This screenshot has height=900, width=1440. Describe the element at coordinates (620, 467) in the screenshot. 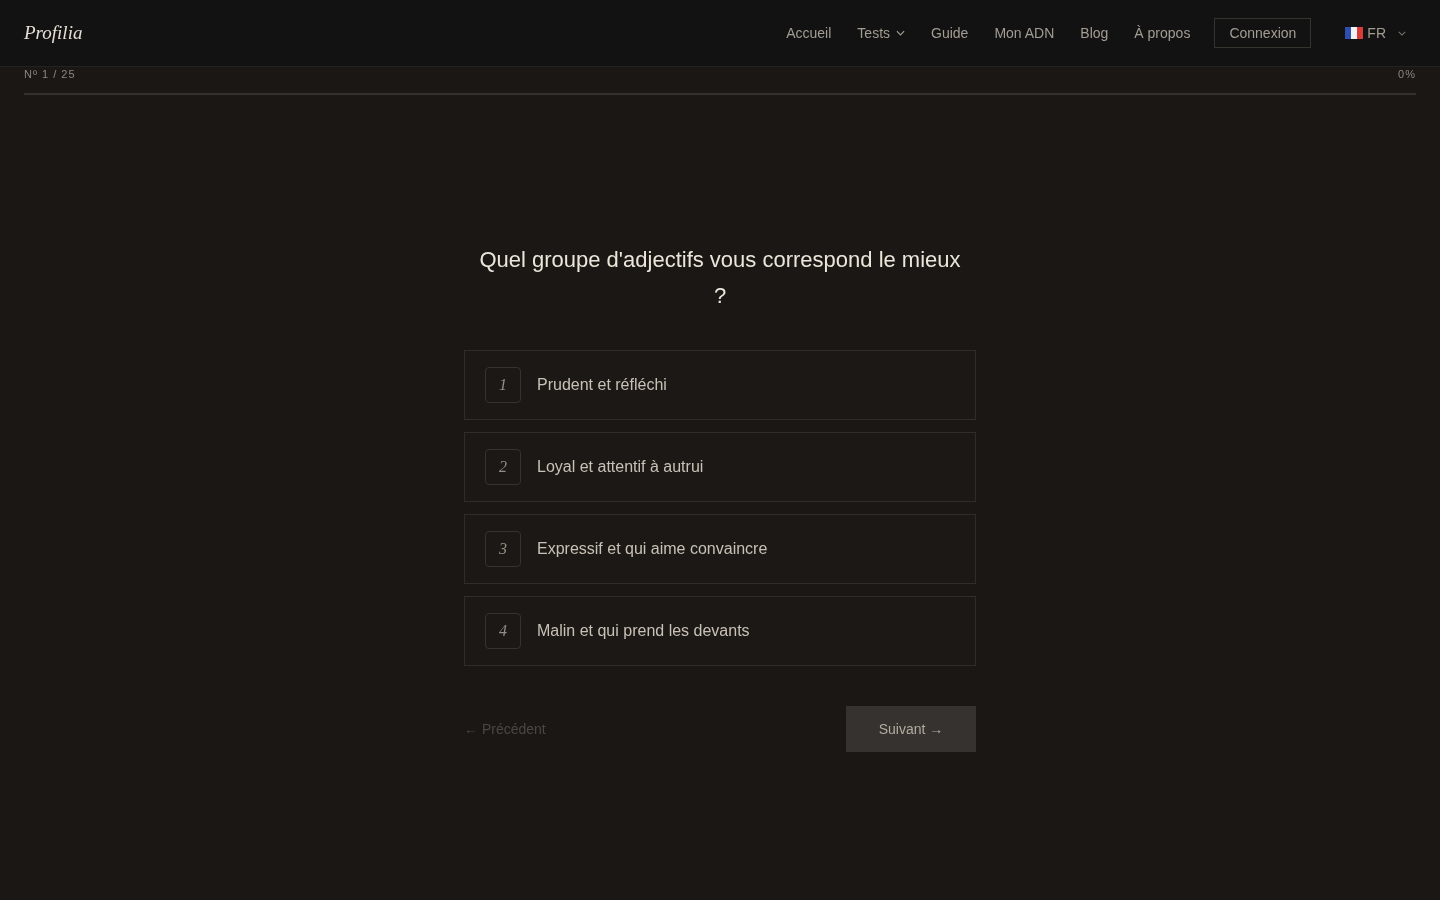

I see `option-label: Loyal et attentif à autrui` at that location.